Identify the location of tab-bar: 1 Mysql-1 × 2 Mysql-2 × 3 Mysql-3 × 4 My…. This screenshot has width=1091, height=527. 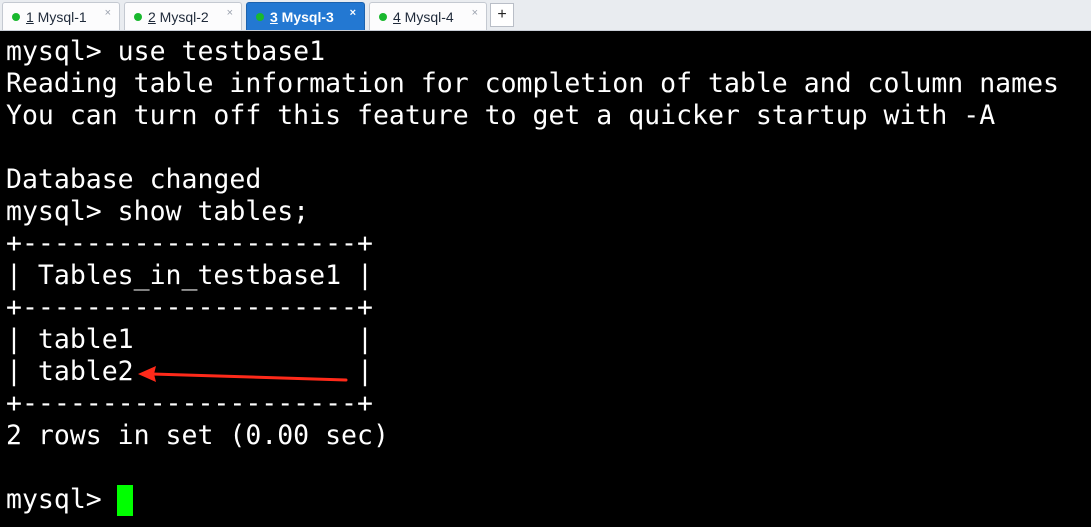
(545, 15).